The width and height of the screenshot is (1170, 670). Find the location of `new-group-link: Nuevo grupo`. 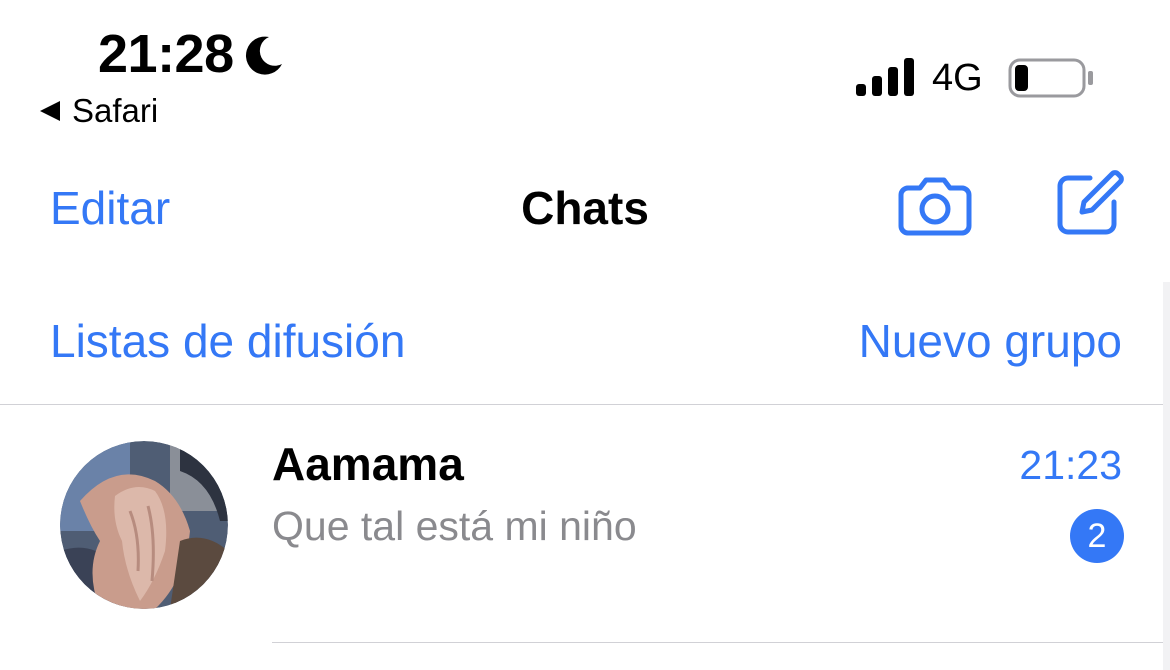

new-group-link: Nuevo grupo is located at coordinates (990, 341).